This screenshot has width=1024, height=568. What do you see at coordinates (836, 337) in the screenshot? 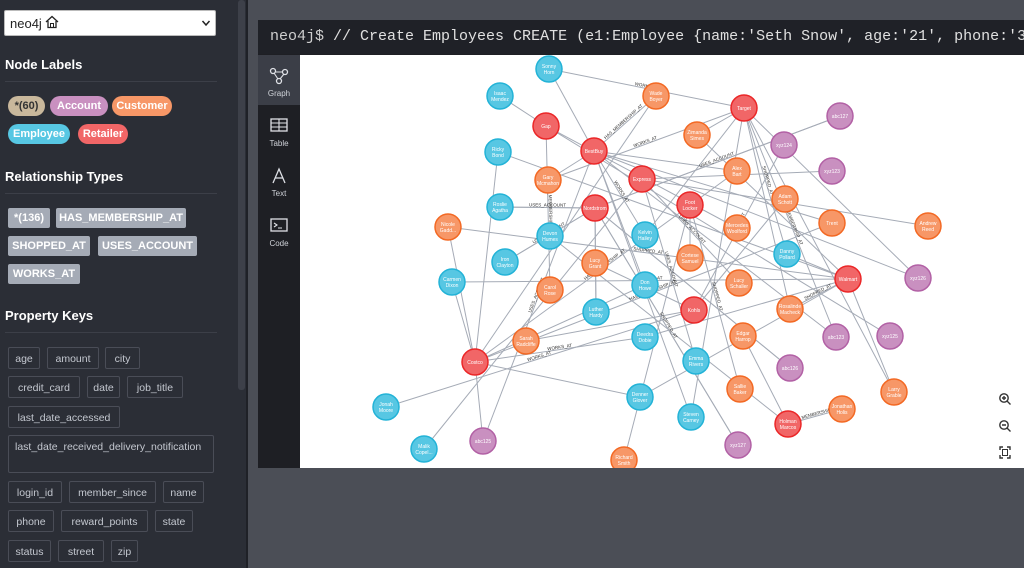
I see `graph-node: abc123` at bounding box center [836, 337].